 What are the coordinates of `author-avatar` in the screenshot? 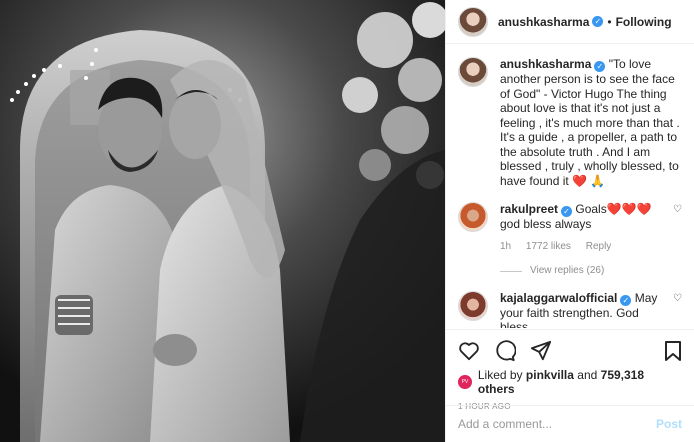 It's located at (473, 21).